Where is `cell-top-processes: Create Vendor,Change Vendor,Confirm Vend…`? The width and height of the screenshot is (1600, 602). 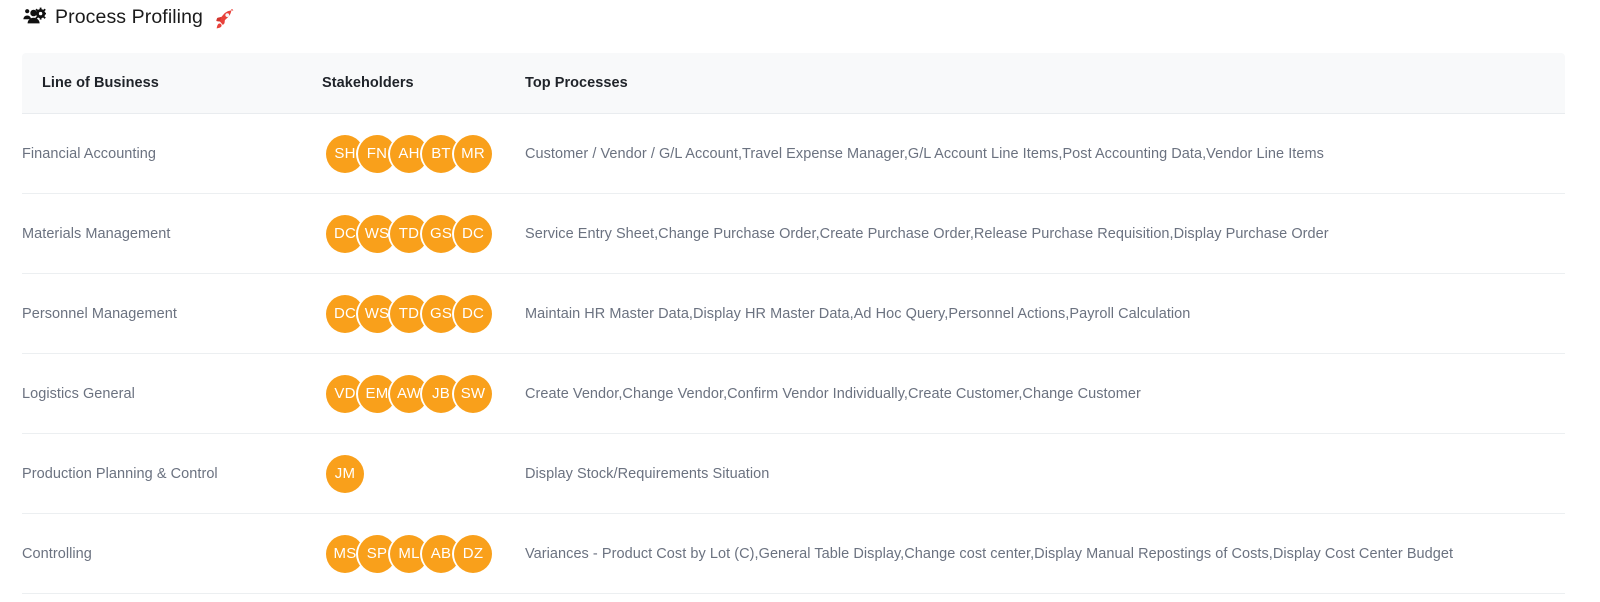
cell-top-processes: Create Vendor,Change Vendor,Confirm Vend… is located at coordinates (1045, 393).